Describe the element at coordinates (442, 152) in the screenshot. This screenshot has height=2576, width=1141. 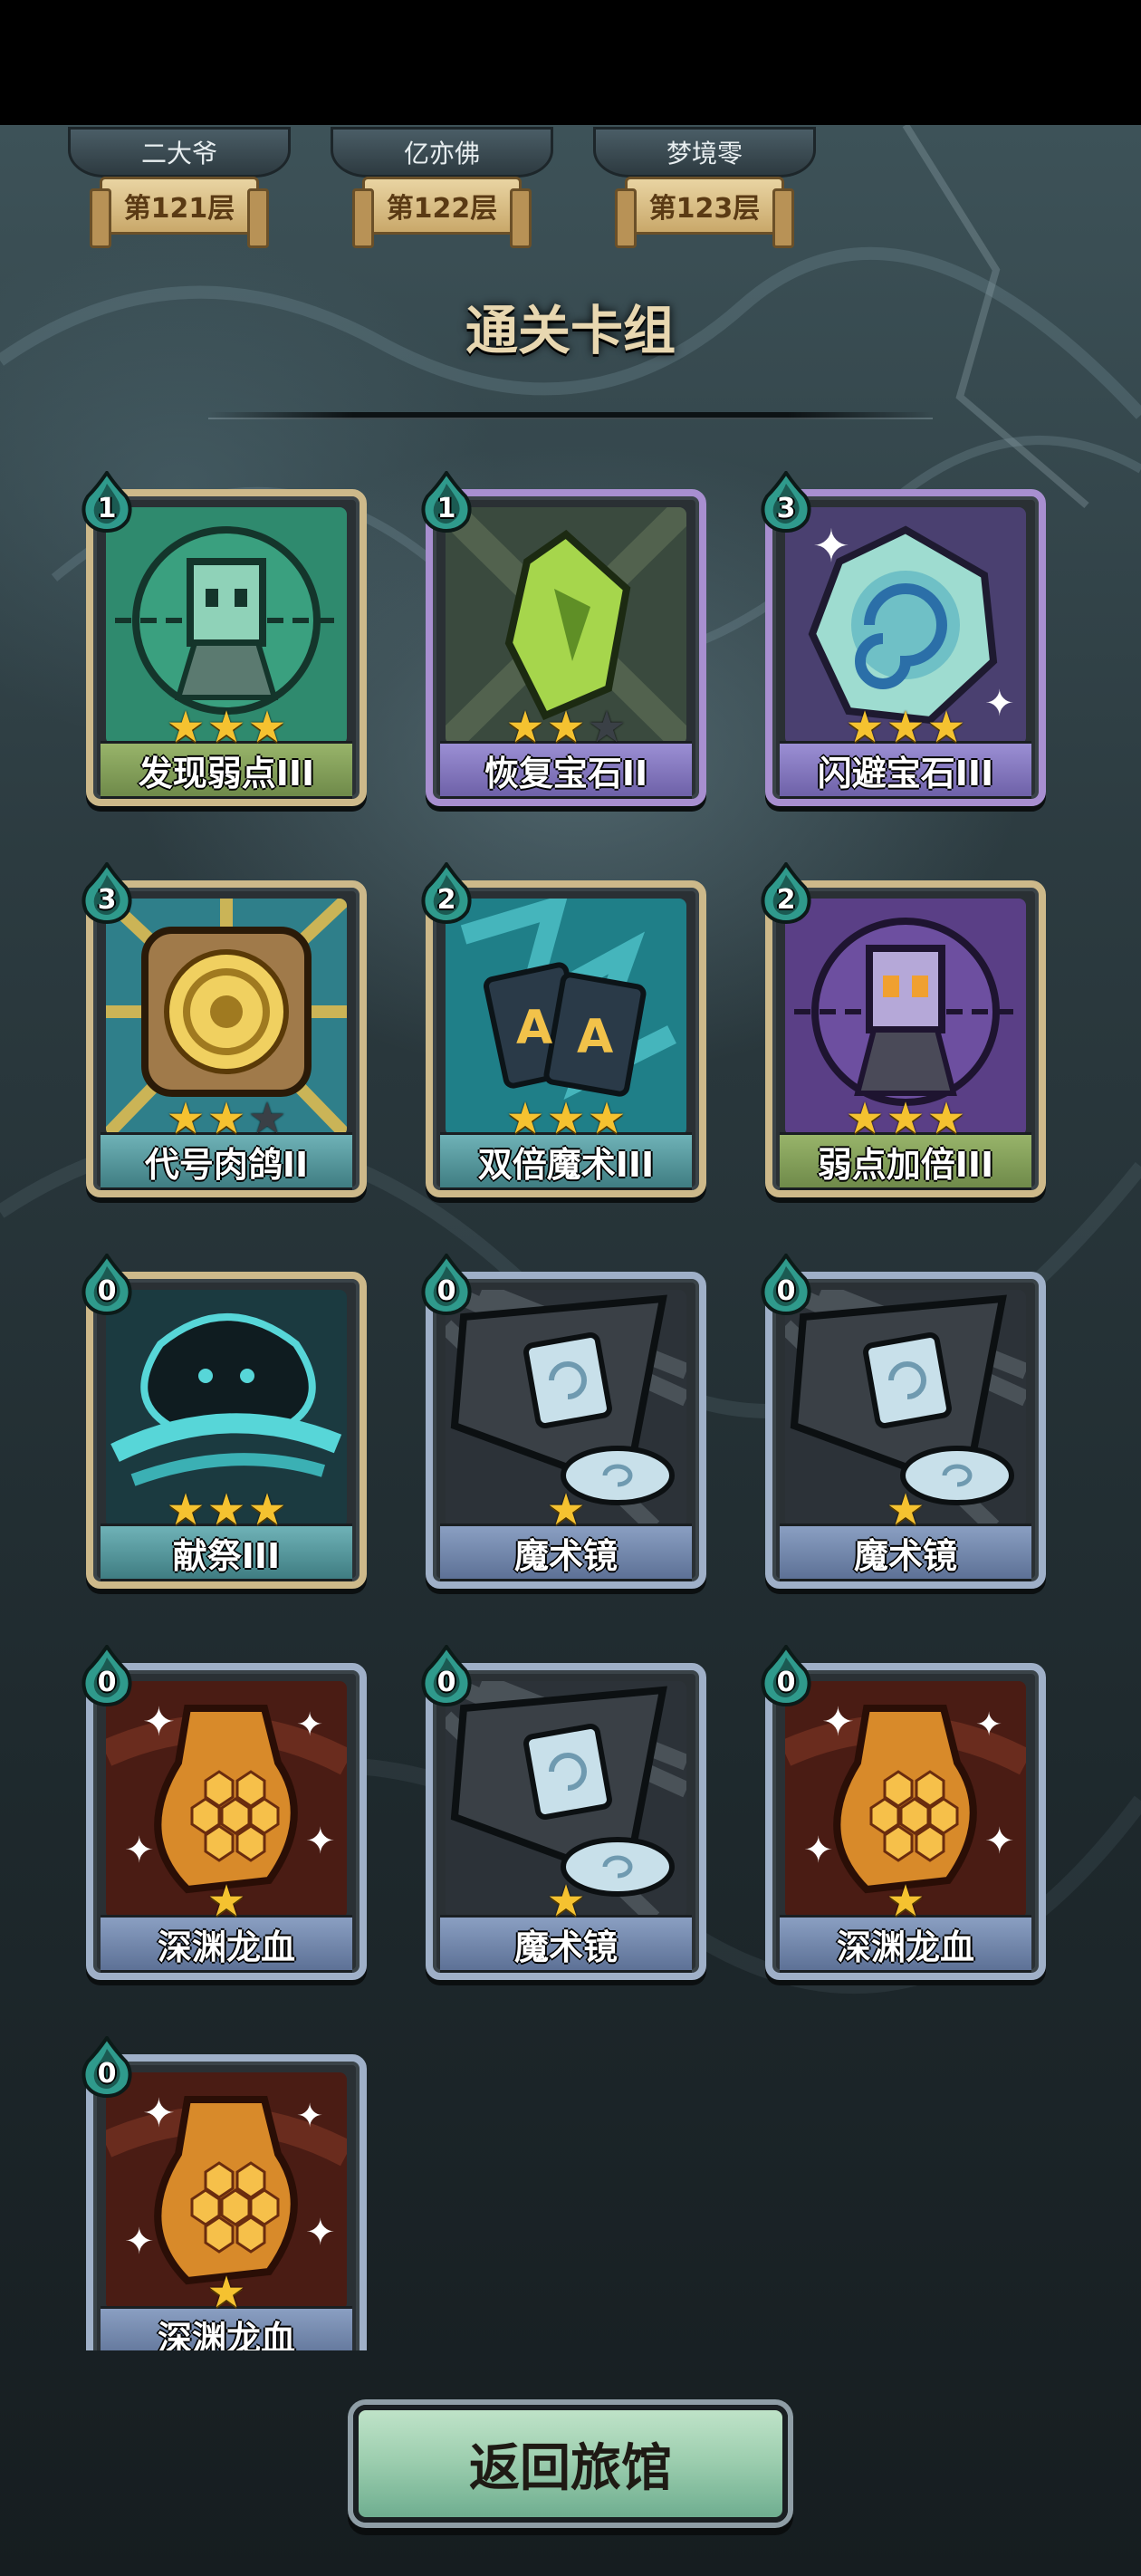
I see `player-name: 亿亦佛` at that location.